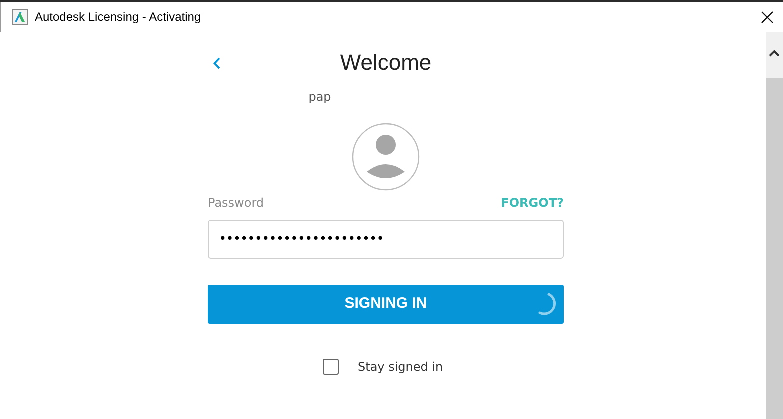 Image resolution: width=783 pixels, height=419 pixels. Describe the element at coordinates (386, 304) in the screenshot. I see `sign-in-button: SIGNING IN` at that location.